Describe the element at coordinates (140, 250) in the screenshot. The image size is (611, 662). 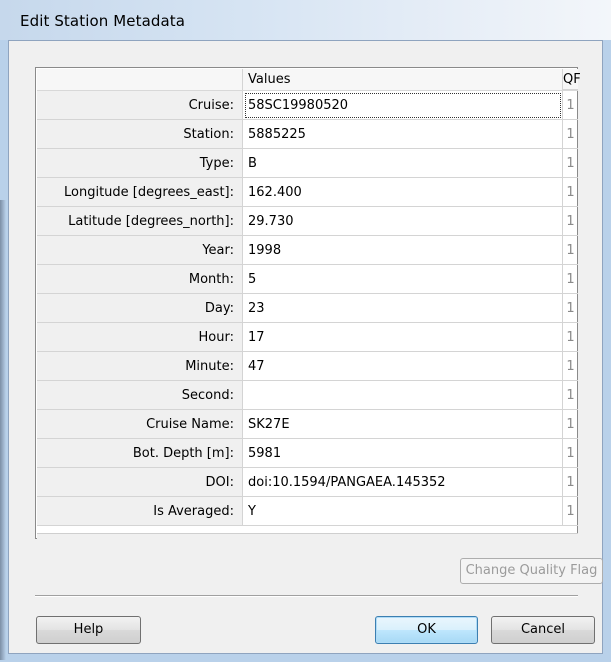
I see `row-label: Year:` at that location.